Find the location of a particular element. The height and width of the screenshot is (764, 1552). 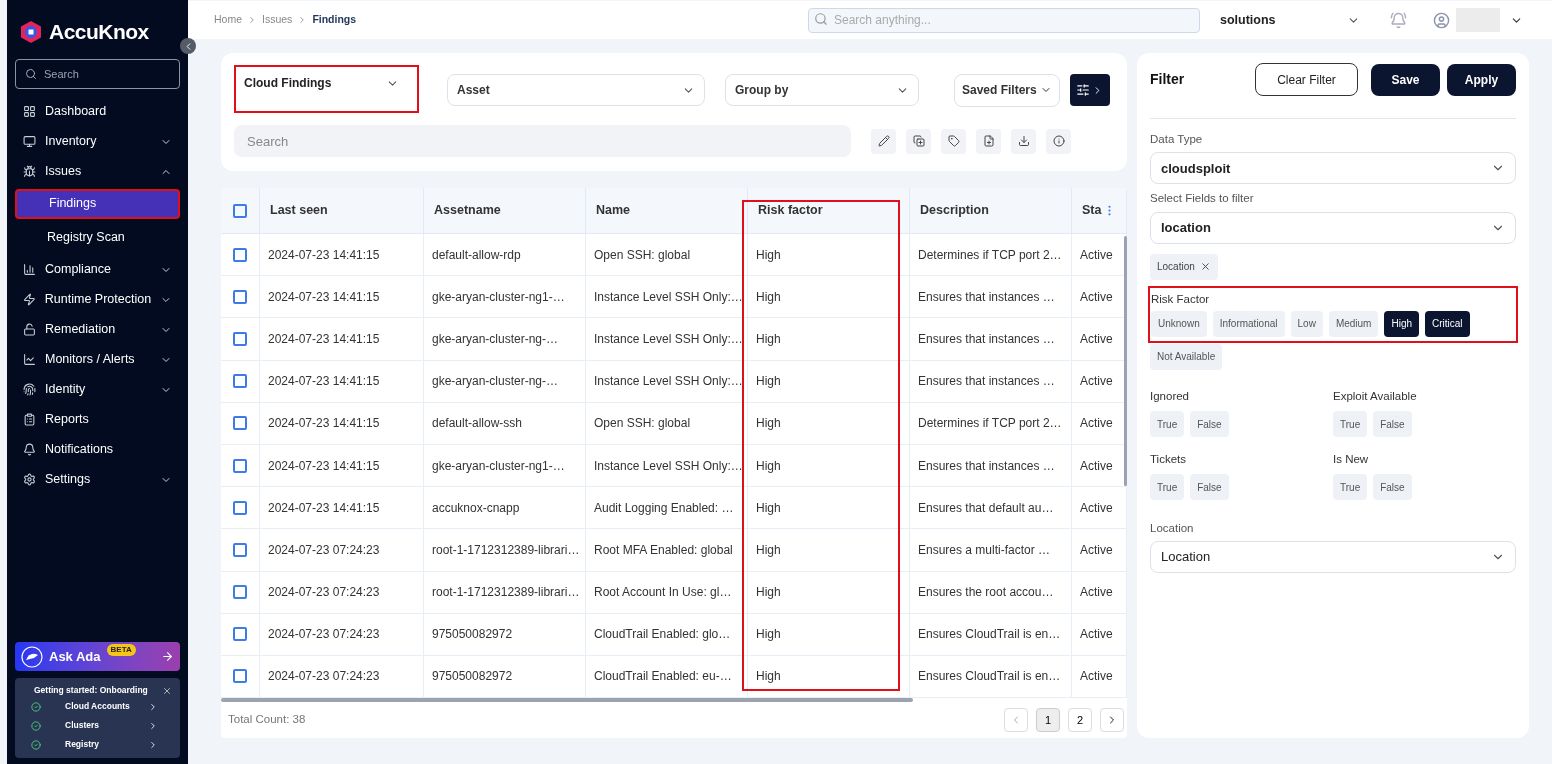

breadcrumb-link: Findings is located at coordinates (334, 20).